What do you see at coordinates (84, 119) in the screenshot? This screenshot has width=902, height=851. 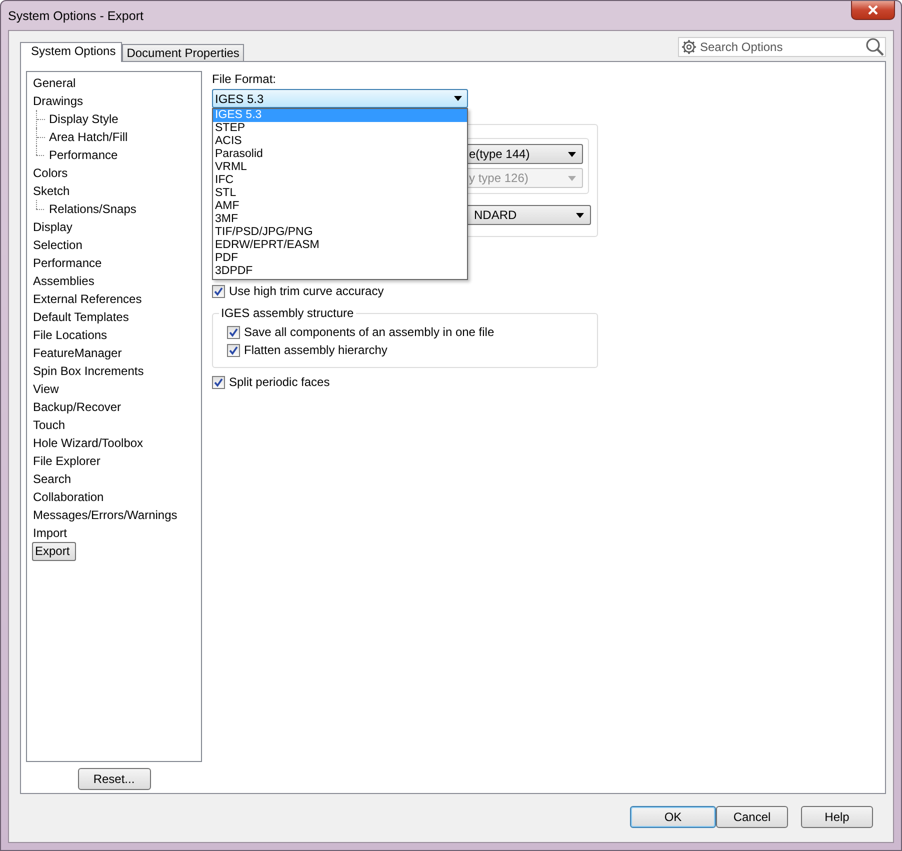 I see `tree-item: Display Style` at bounding box center [84, 119].